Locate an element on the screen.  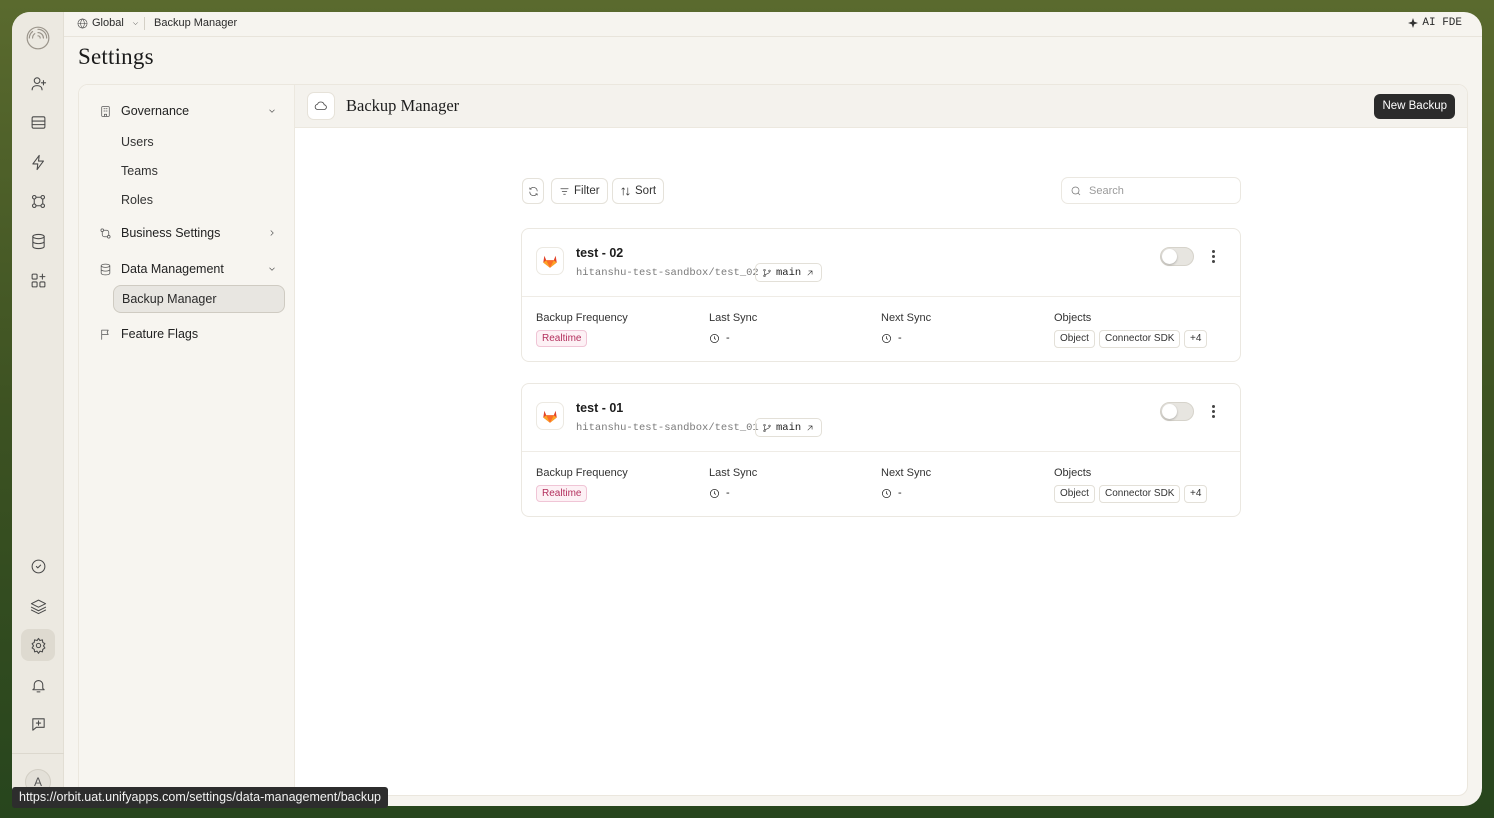
logo-icon is located at coordinates (38, 38).